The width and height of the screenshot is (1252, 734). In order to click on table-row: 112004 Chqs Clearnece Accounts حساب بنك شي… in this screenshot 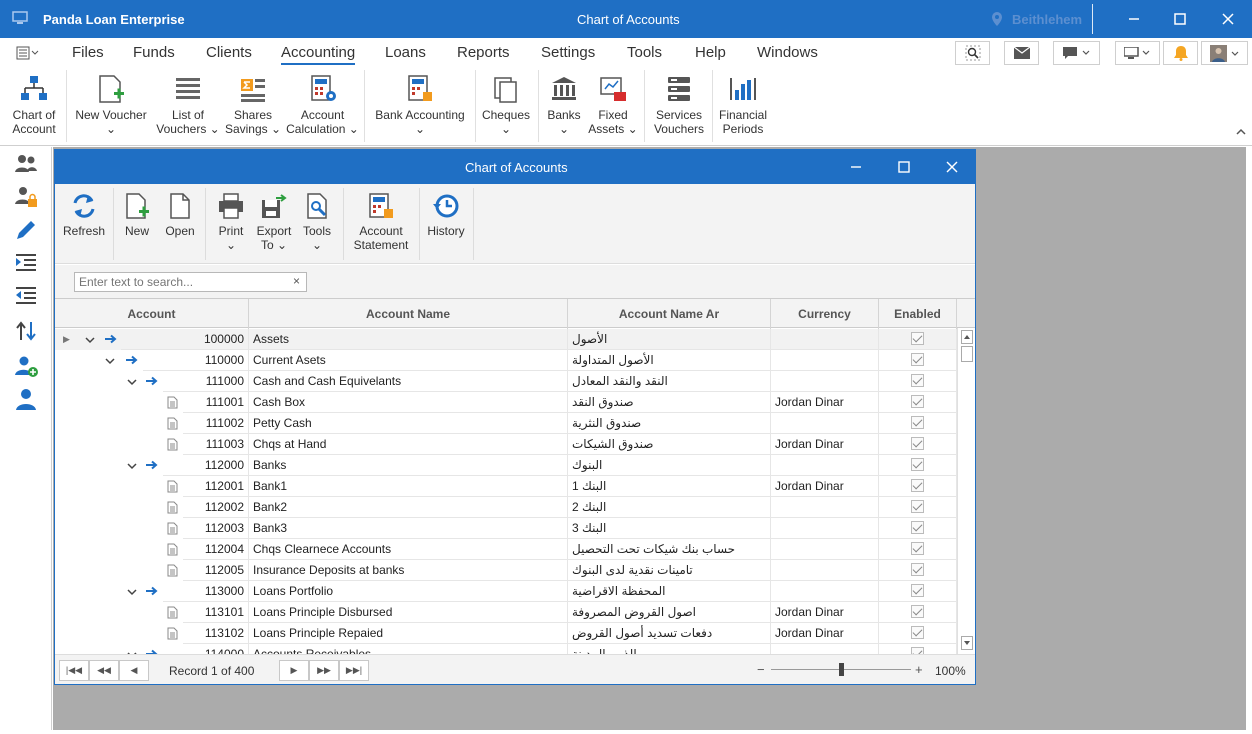, I will do `click(506, 549)`.